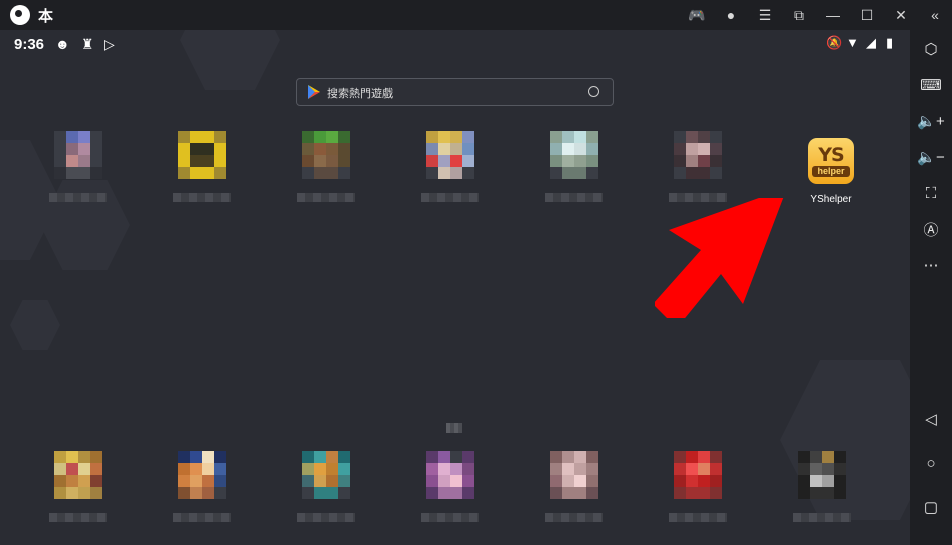 The image size is (952, 545). Describe the element at coordinates (871, 42) in the screenshot. I see `signal-icon: ◢` at that location.